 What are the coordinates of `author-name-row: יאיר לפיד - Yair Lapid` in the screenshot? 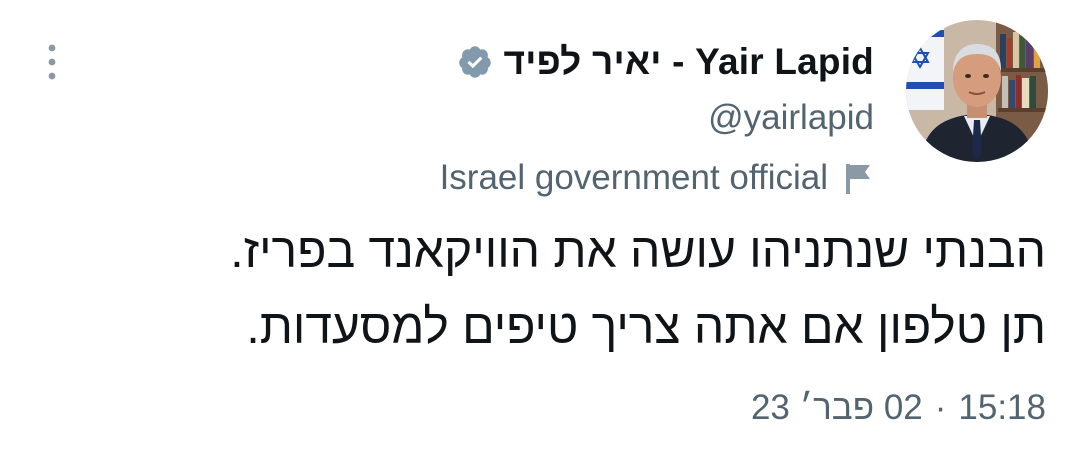 It's located at (665, 62).